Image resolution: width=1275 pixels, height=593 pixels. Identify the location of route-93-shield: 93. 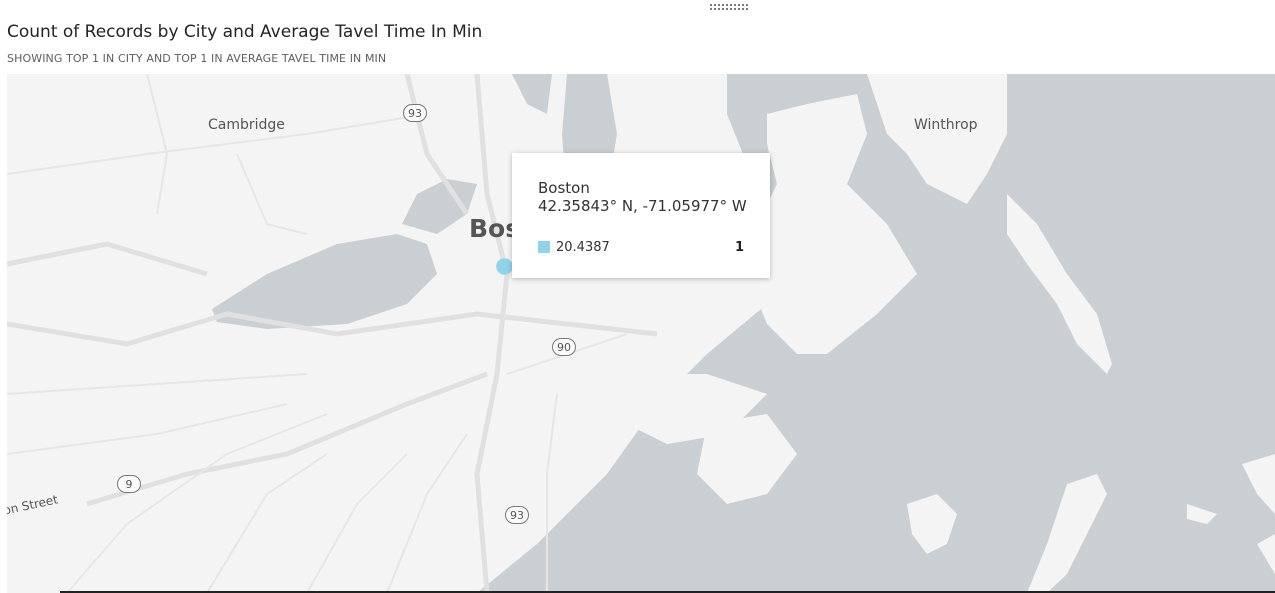
(415, 113).